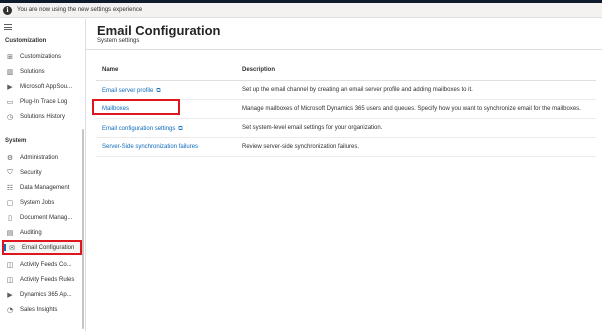 The image size is (602, 331). I want to click on sidebar-item-label: Auditing, so click(31, 232).